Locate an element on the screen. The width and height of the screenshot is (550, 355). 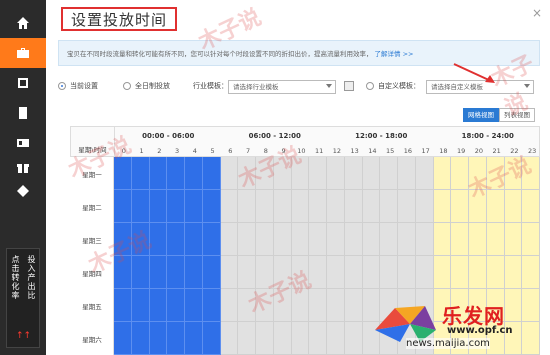
grid-view-button: 网格视图 is located at coordinates (481, 115).